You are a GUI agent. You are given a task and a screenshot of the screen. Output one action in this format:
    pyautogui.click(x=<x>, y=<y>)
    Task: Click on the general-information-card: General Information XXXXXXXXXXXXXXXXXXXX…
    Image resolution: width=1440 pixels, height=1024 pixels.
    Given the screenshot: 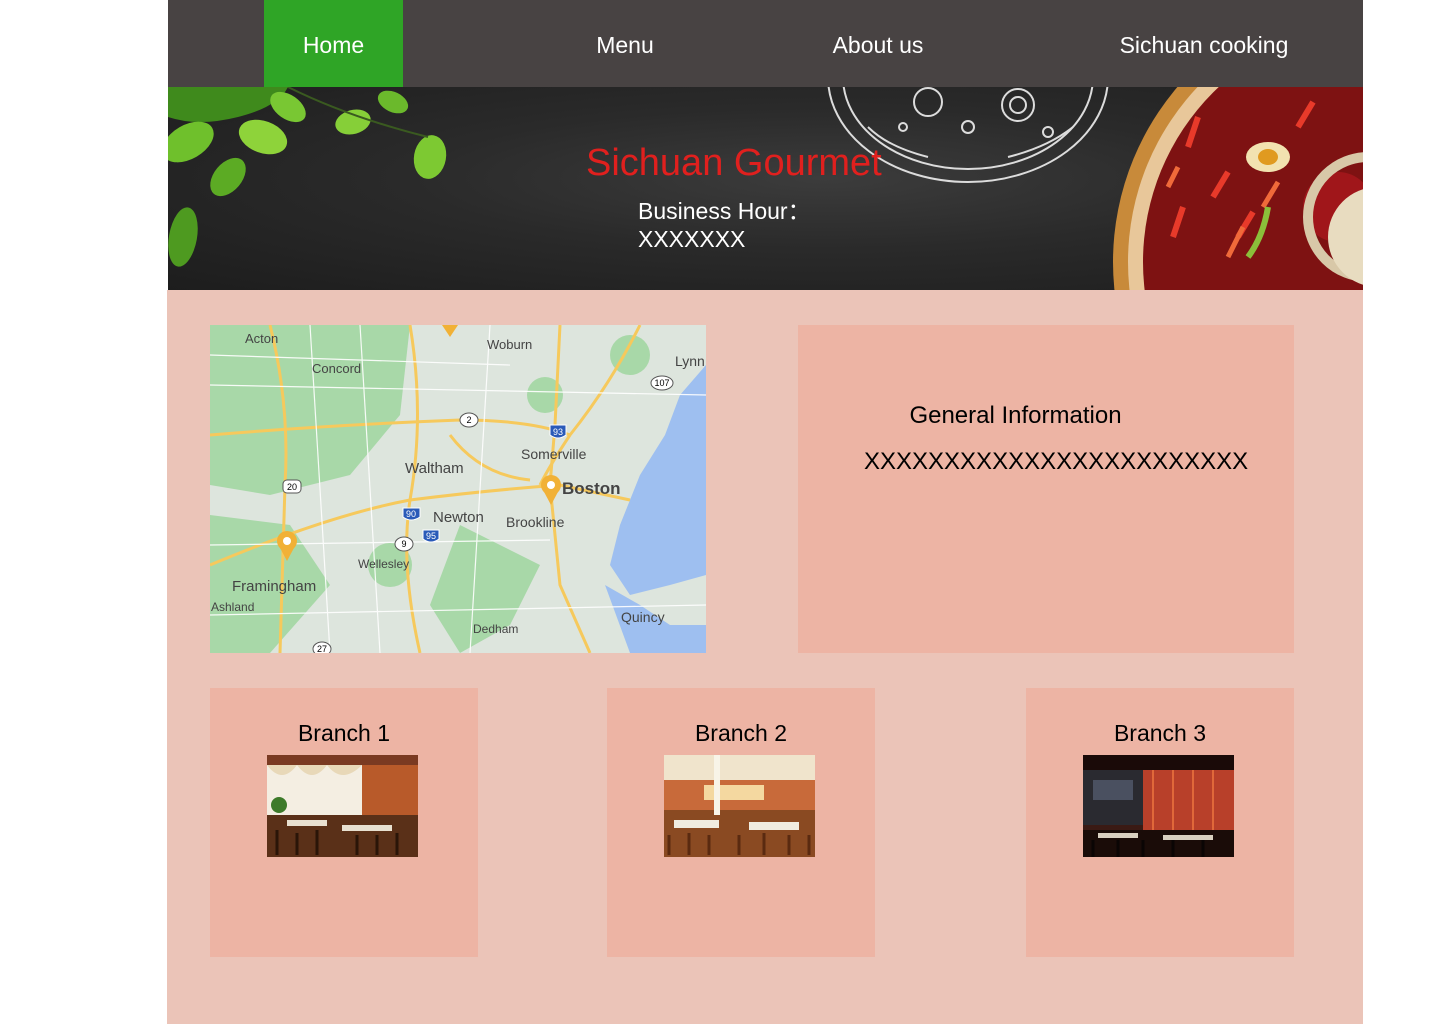 What is the action you would take?
    pyautogui.click(x=1046, y=489)
    